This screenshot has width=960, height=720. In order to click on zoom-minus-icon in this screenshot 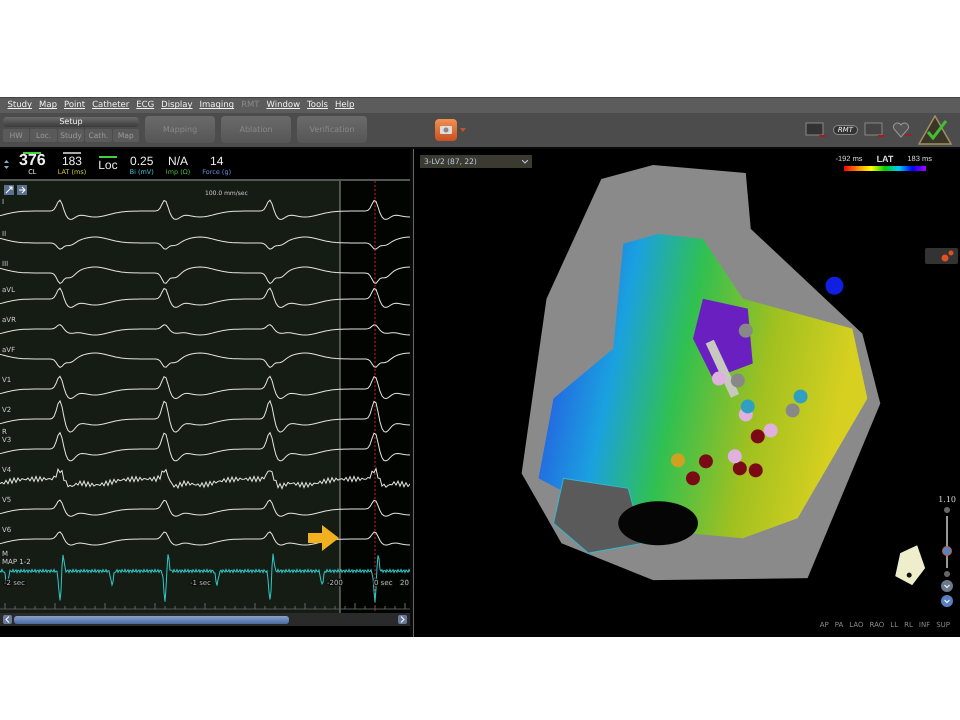, I will do `click(947, 574)`.